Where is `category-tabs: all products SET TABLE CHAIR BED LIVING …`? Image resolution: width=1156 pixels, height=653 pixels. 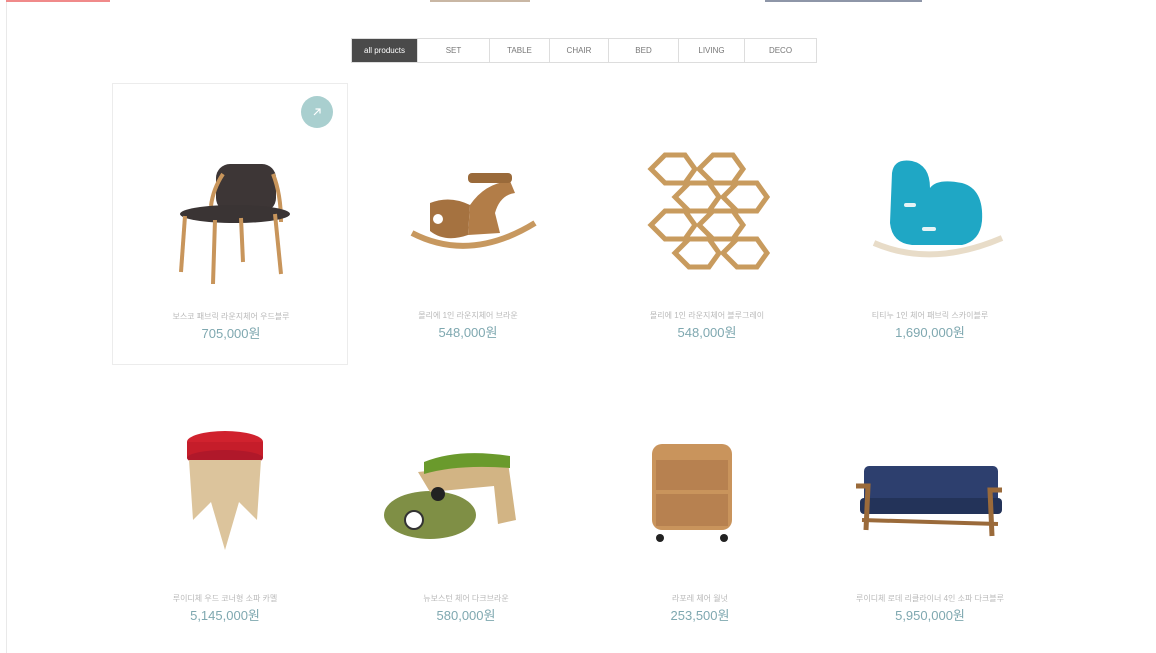 category-tabs: all products SET TABLE CHAIR BED LIVING … is located at coordinates (584, 50).